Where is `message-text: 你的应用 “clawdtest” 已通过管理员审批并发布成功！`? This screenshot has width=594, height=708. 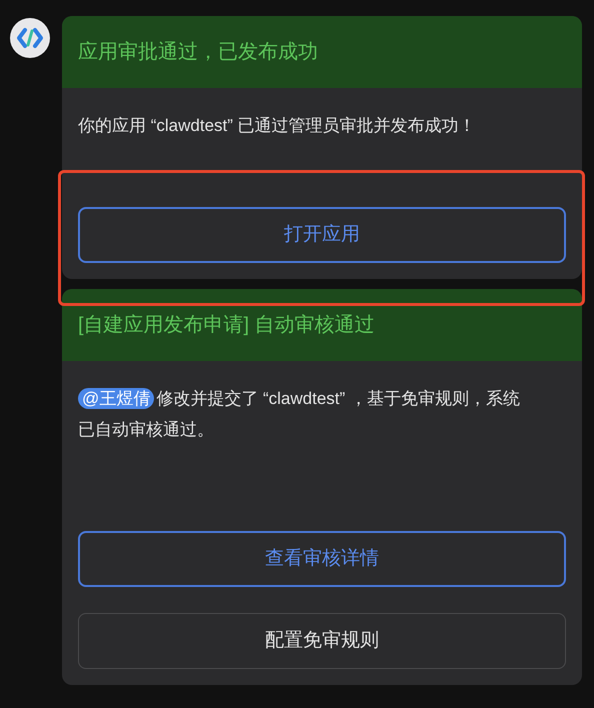
message-text: 你的应用 “clawdtest” 已通过管理员审批并发布成功！ is located at coordinates (277, 126).